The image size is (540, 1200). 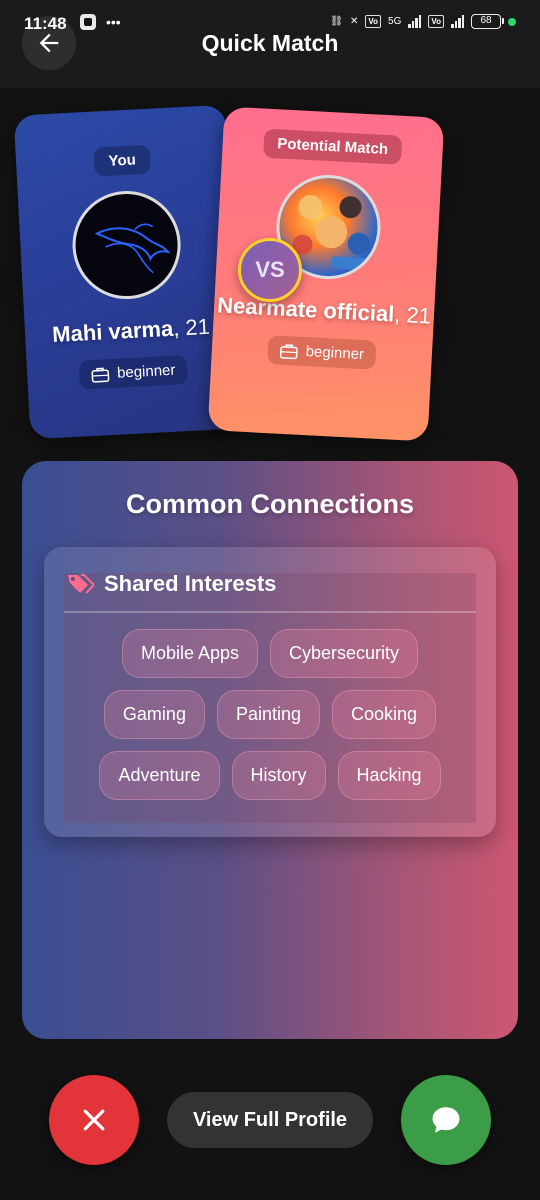 I want to click on your-avatar, so click(x=126, y=245).